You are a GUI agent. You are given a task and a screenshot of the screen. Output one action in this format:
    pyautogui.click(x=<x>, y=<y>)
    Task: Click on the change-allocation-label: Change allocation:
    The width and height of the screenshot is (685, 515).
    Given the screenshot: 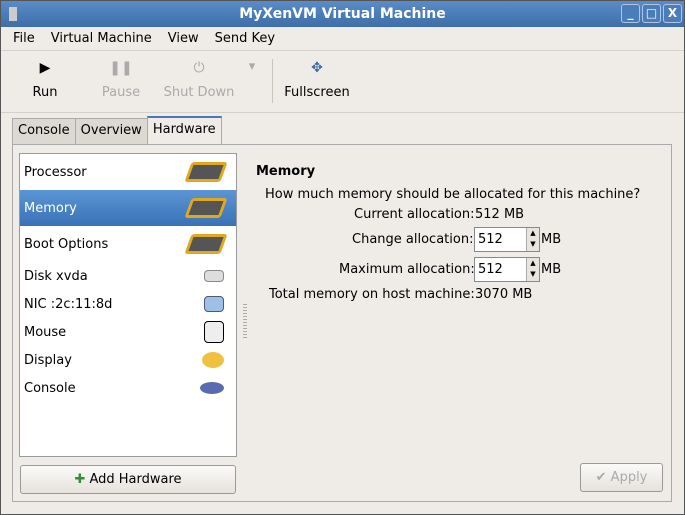 What is the action you would take?
    pyautogui.click(x=413, y=239)
    